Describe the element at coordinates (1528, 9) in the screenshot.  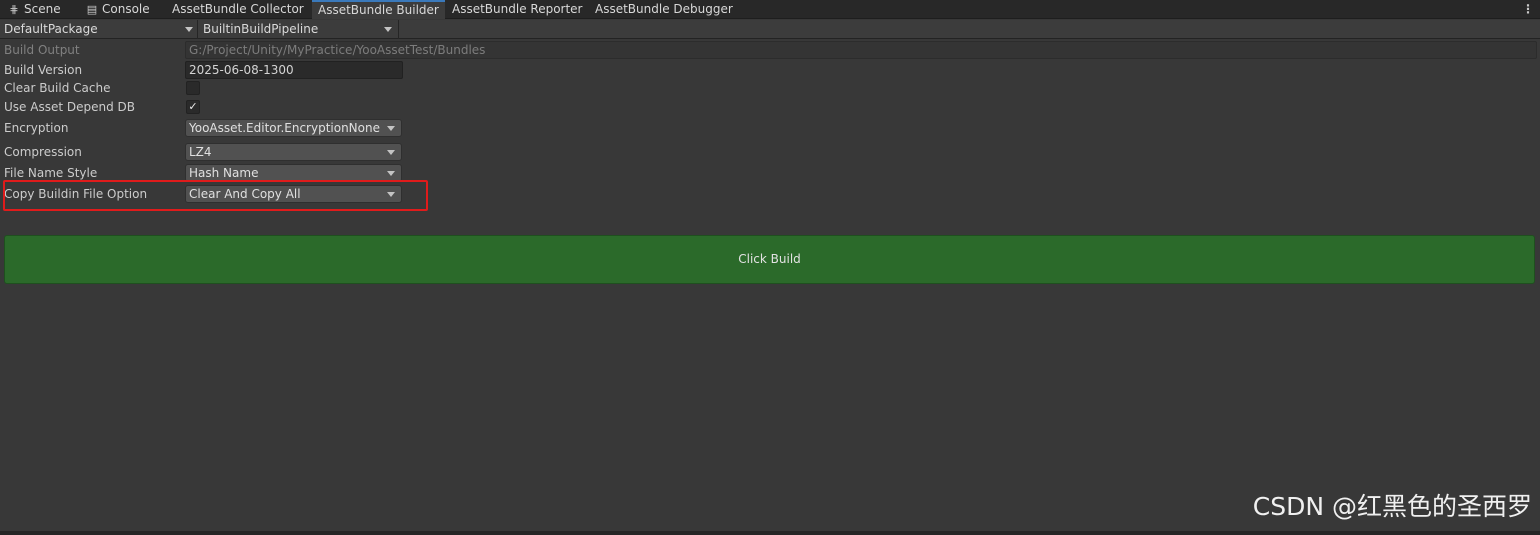
I see `more-menu-icon: ⋮` at that location.